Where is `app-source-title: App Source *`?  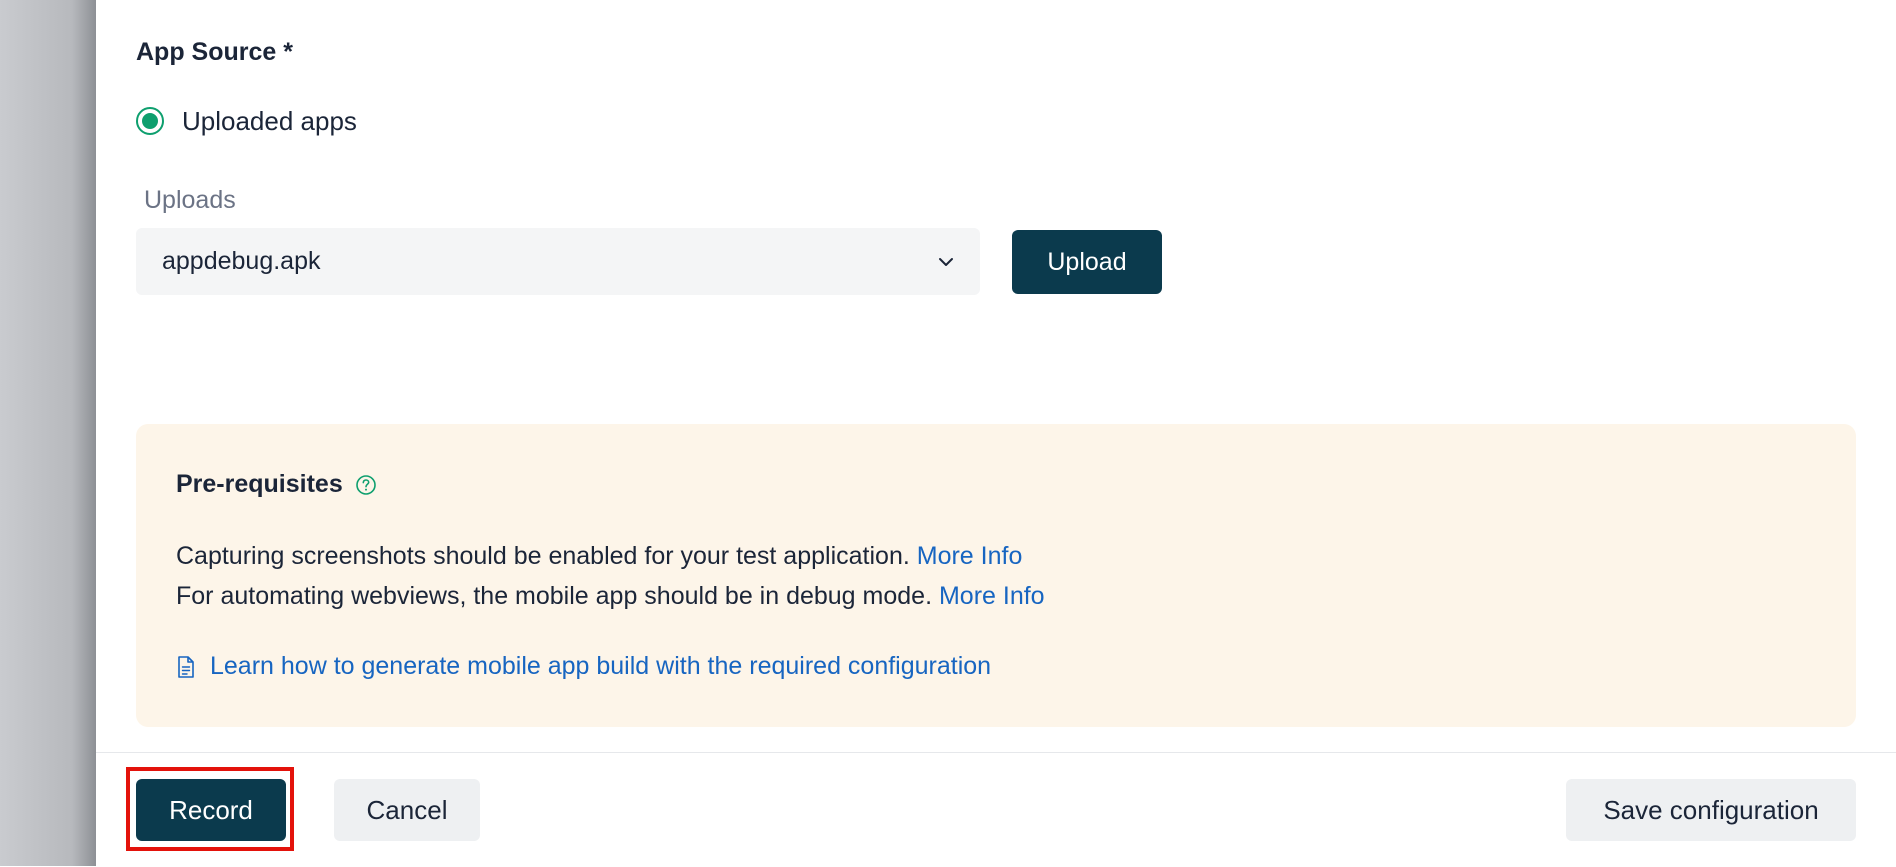 app-source-title: App Source * is located at coordinates (214, 52).